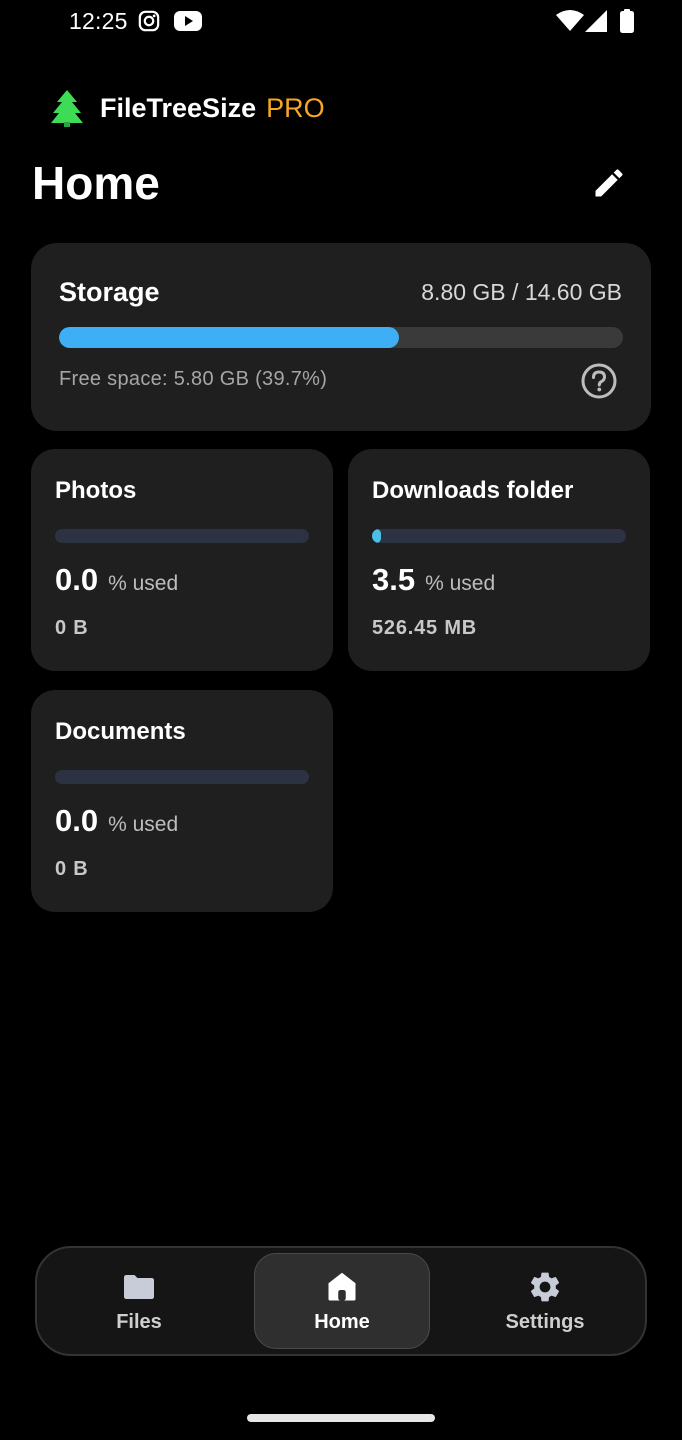  What do you see at coordinates (341, 1418) in the screenshot?
I see `home-indicator` at bounding box center [341, 1418].